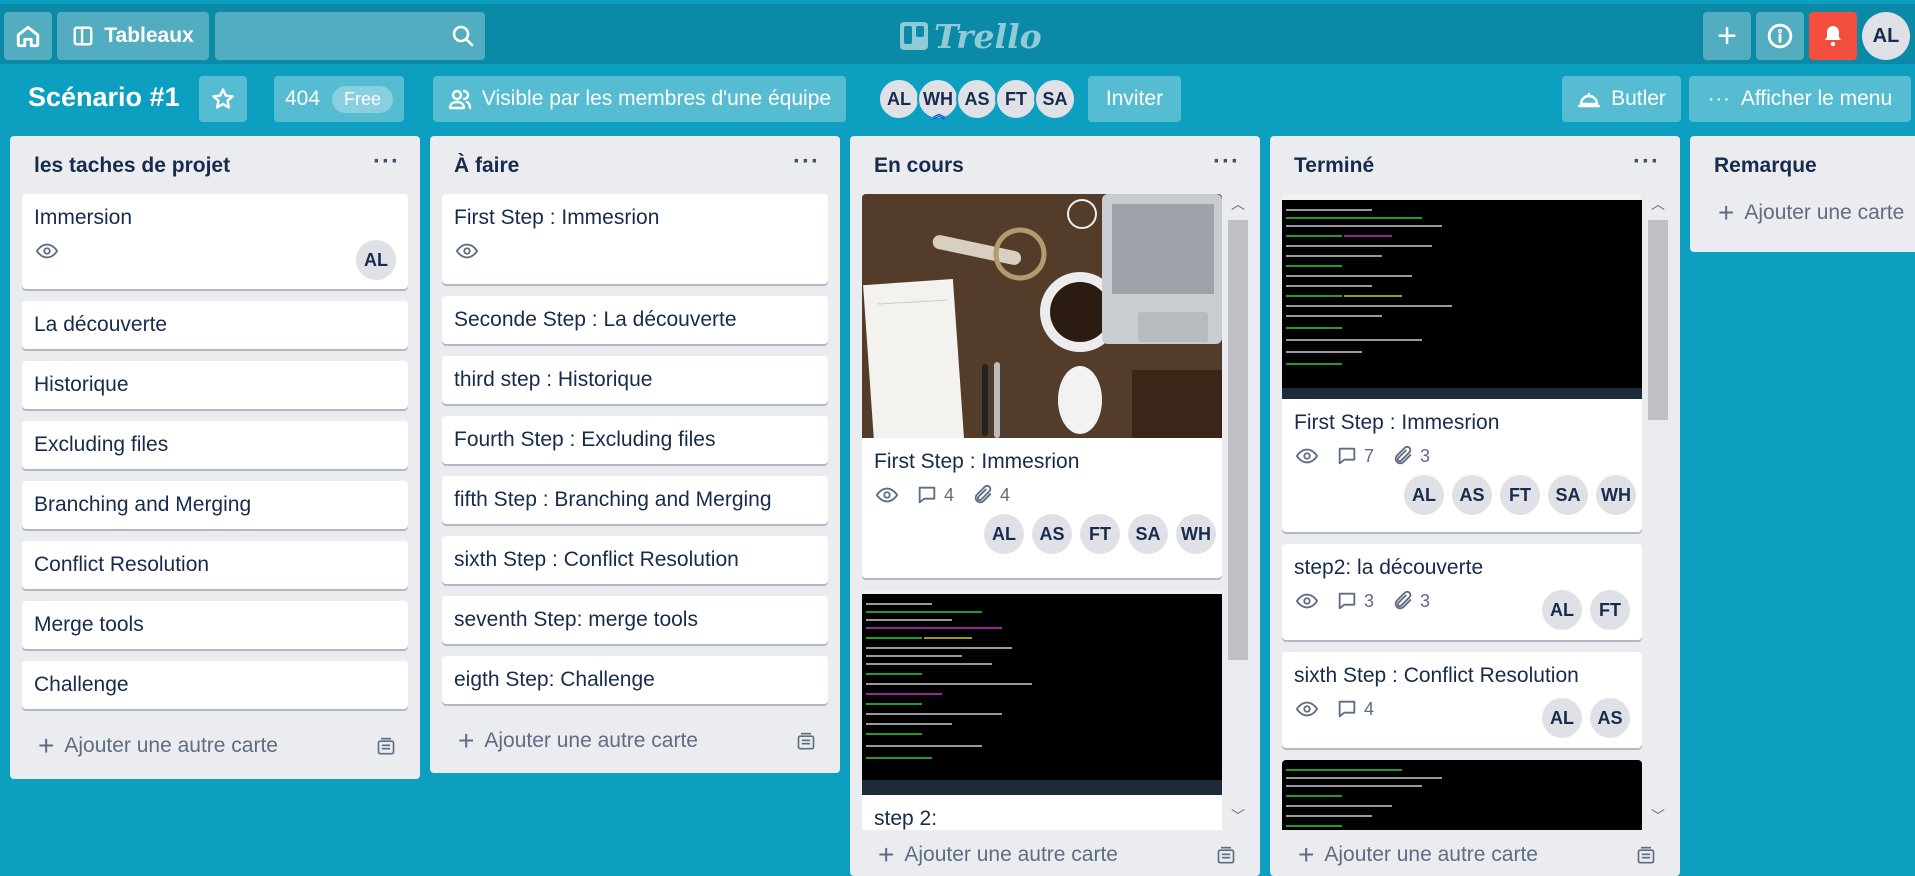 The height and width of the screenshot is (876, 1915). Describe the element at coordinates (596, 559) in the screenshot. I see `card-title: sixth Step : Conflict Resolution` at that location.